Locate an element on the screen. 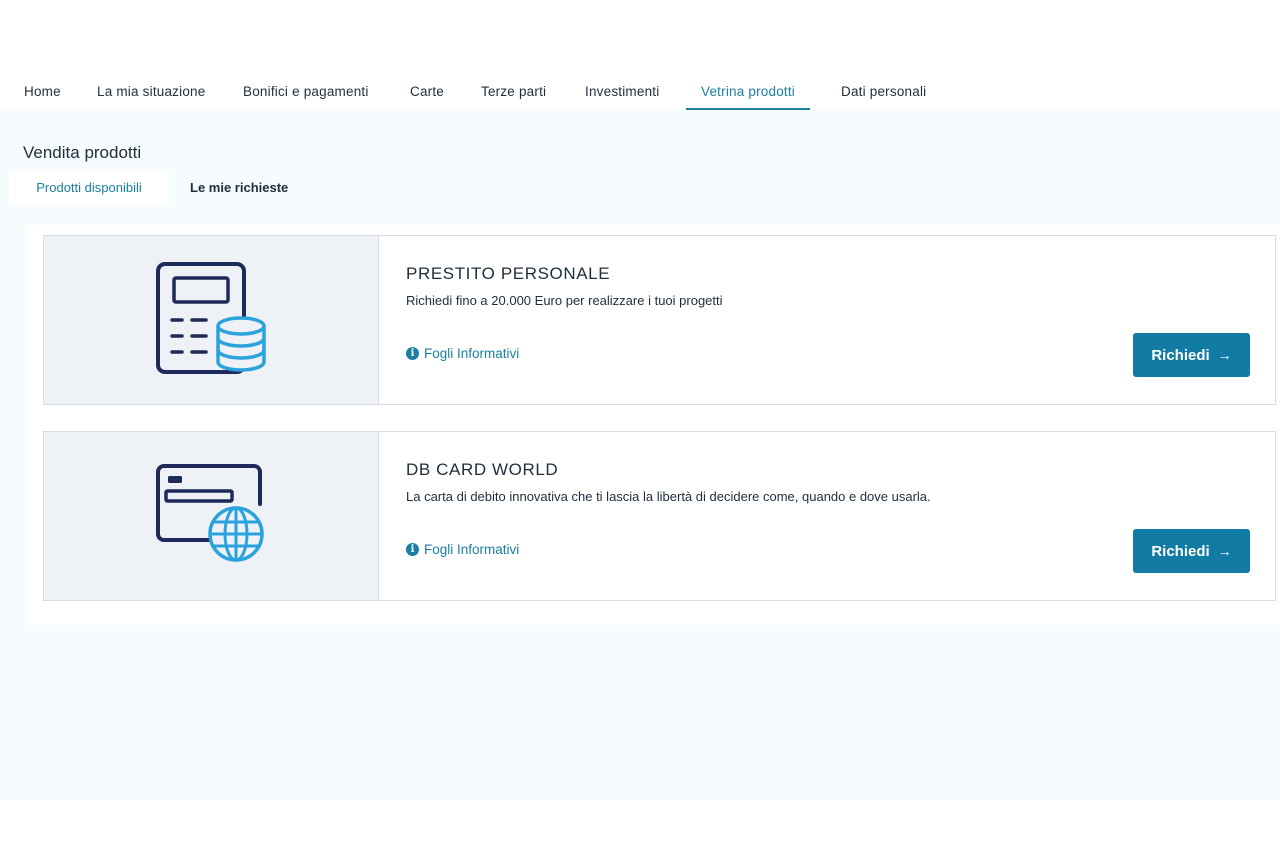  tab-le-mie-richieste: Le mie richieste is located at coordinates (239, 188).